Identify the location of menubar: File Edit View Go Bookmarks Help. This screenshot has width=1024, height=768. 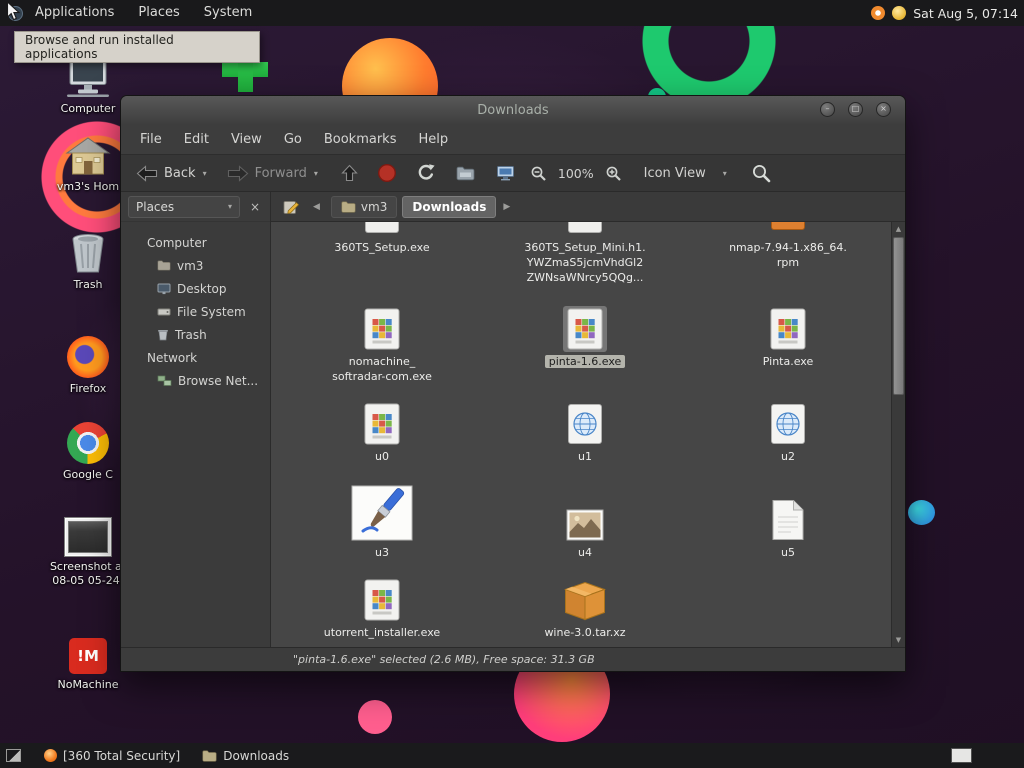
(513, 139).